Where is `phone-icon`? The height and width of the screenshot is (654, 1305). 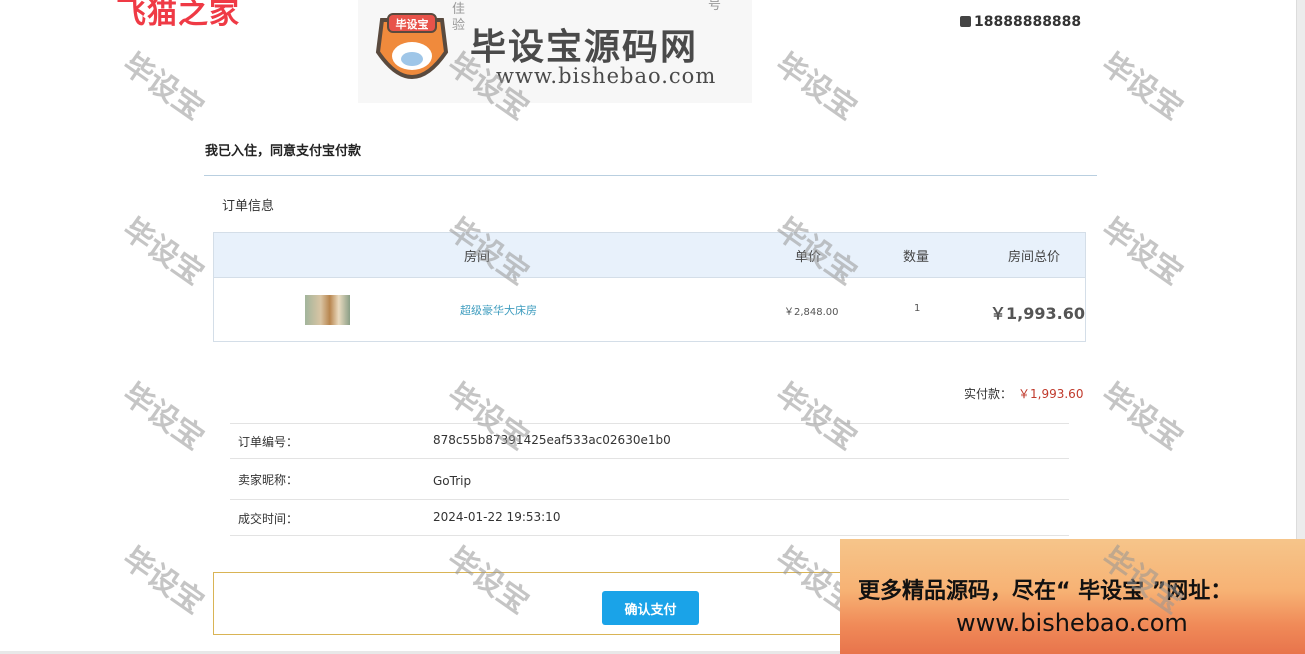 phone-icon is located at coordinates (965, 21).